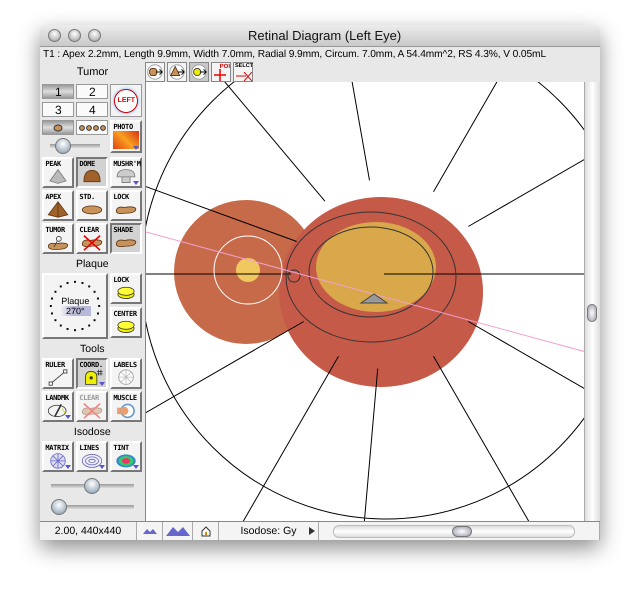 The height and width of the screenshot is (593, 639). Describe the element at coordinates (92, 349) in the screenshot. I see `section-heading: Tools` at that location.